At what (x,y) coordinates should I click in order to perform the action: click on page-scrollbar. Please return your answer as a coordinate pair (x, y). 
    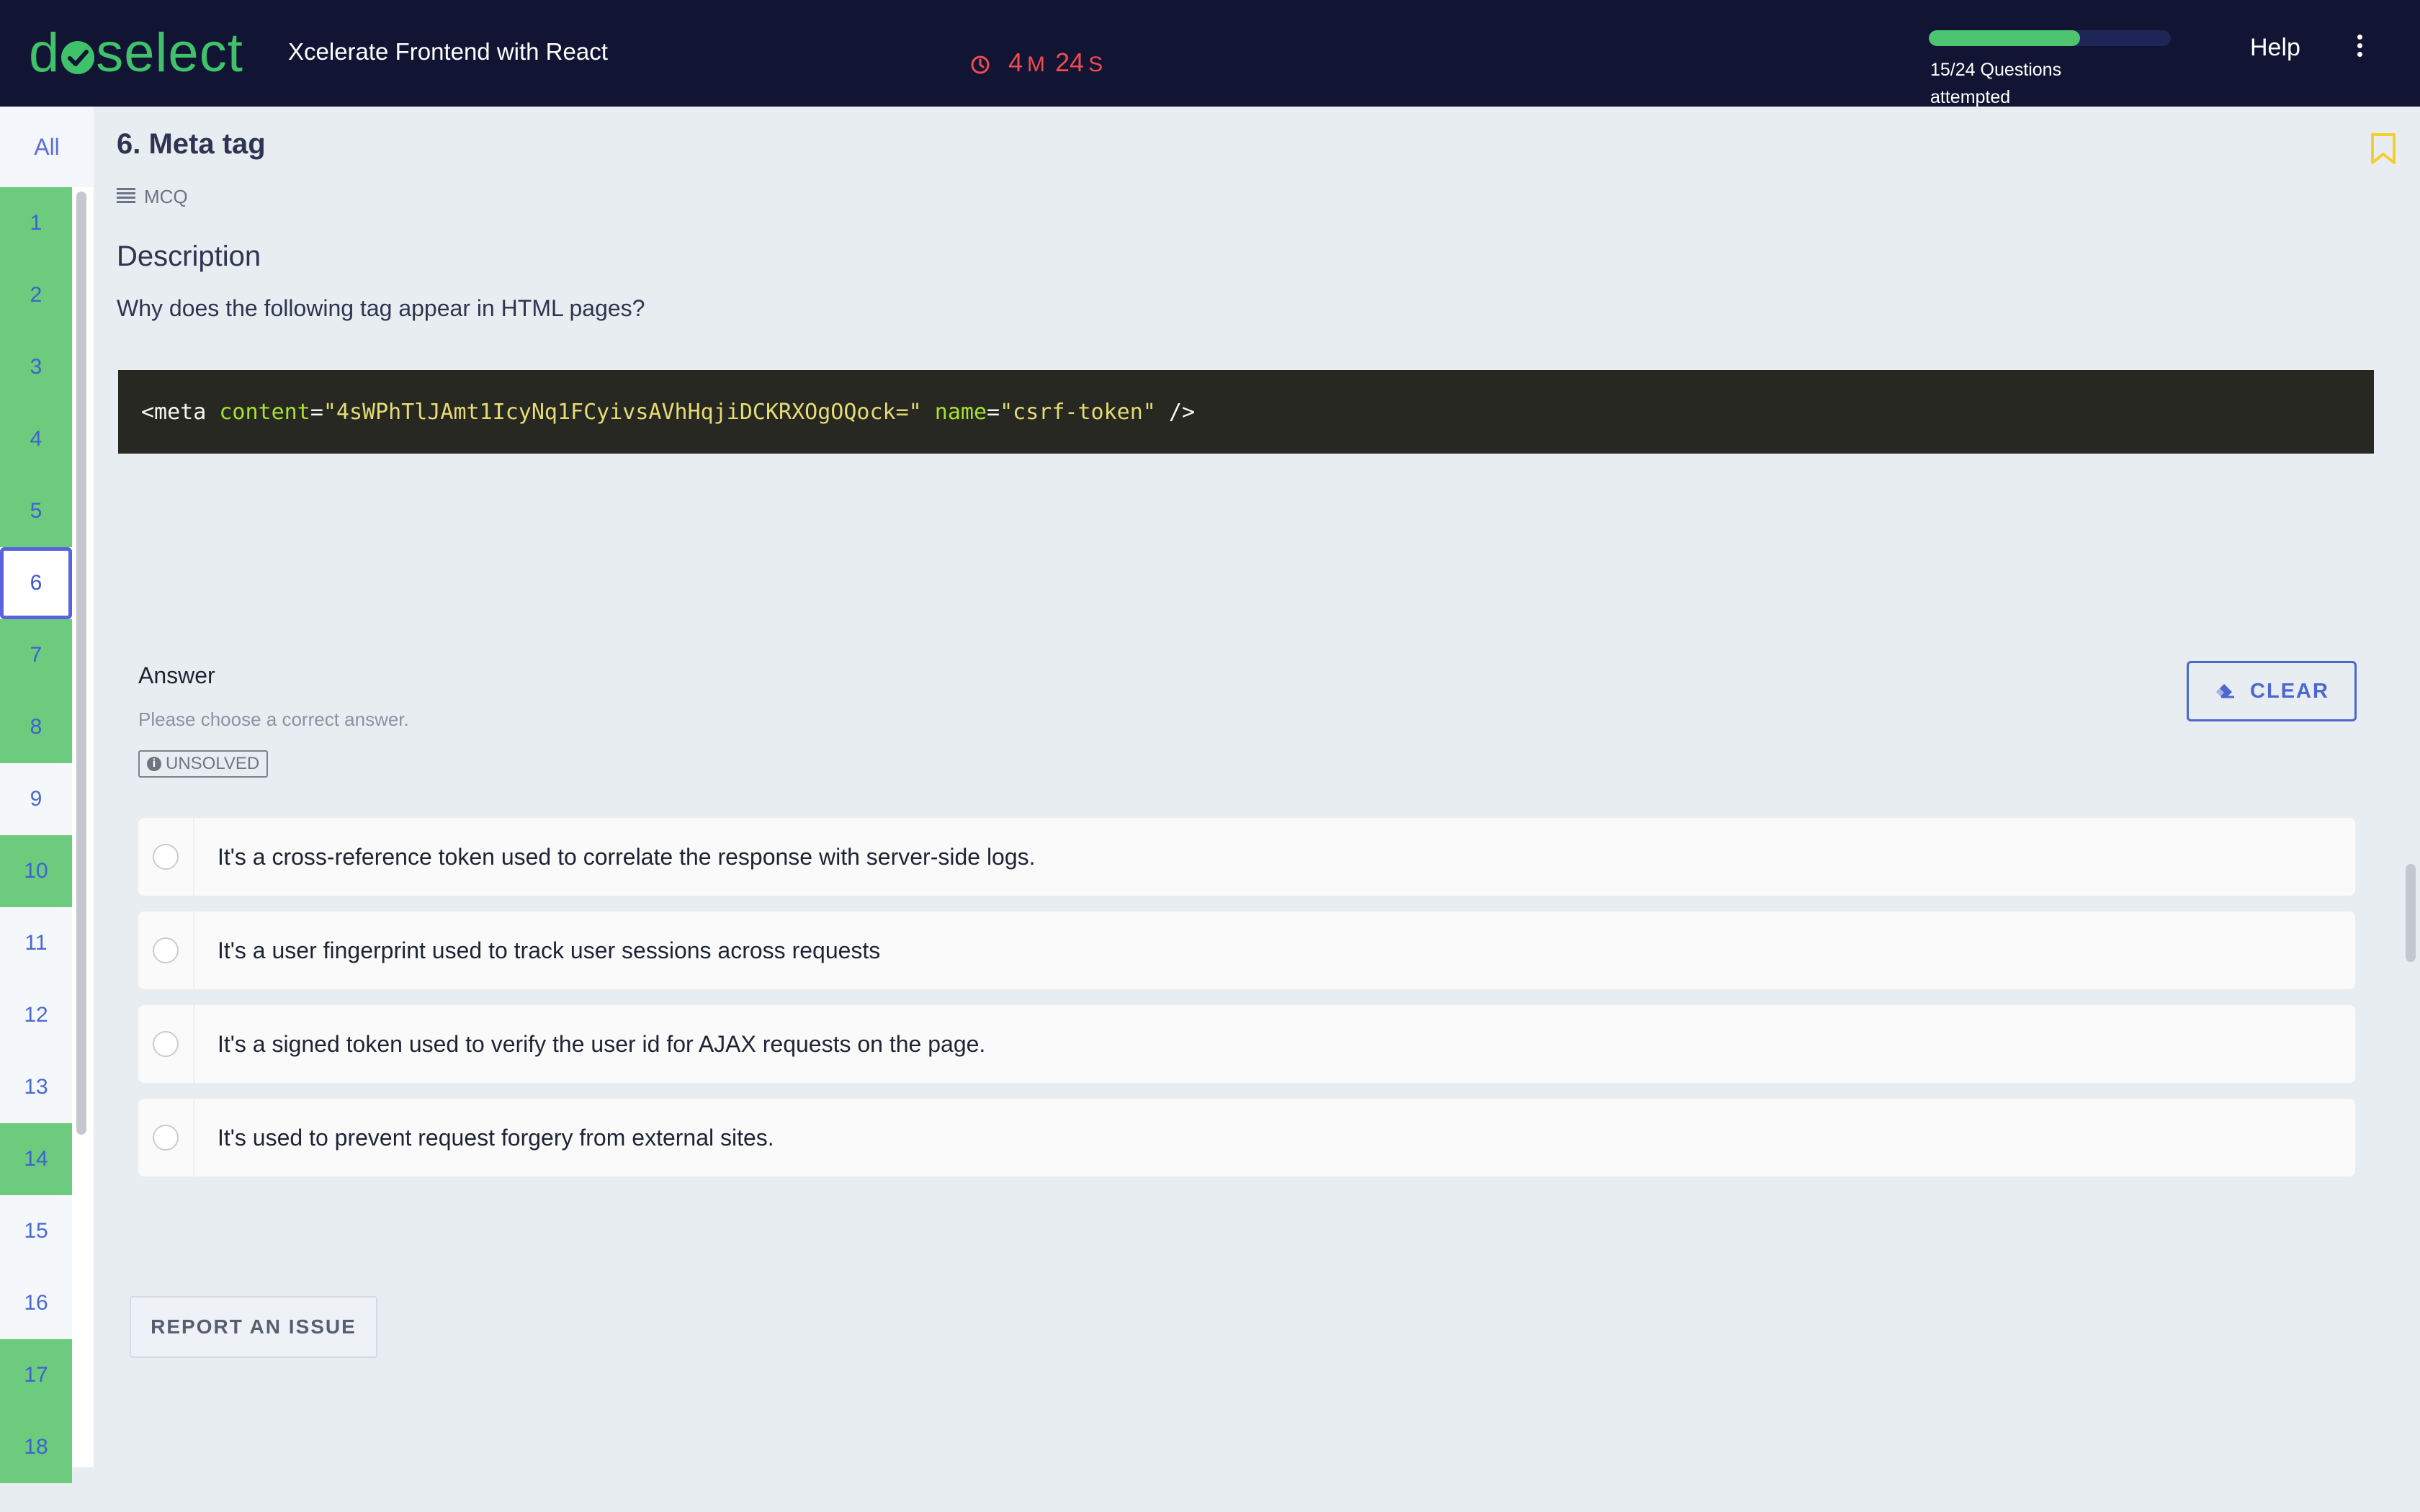
    Looking at the image, I should click on (2411, 913).